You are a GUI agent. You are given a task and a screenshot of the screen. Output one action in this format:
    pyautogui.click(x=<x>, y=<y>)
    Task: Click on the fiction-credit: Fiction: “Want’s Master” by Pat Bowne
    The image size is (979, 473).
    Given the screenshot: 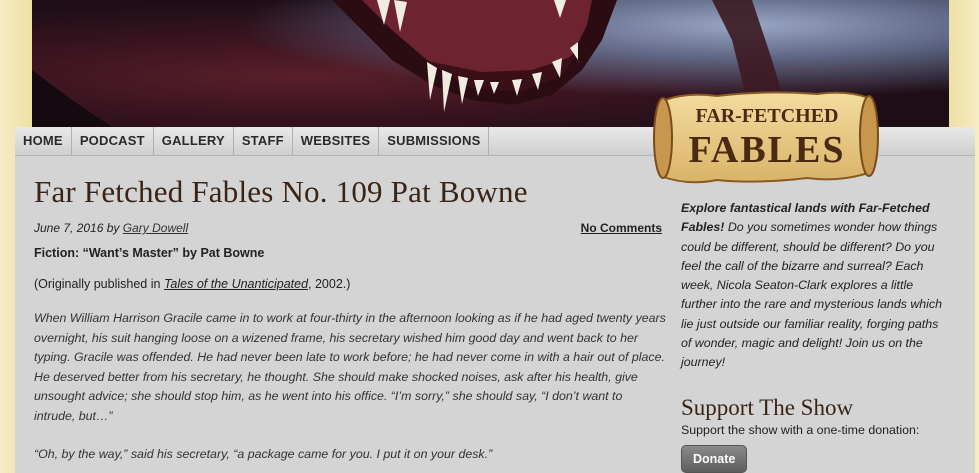 What is the action you would take?
    pyautogui.click(x=149, y=253)
    